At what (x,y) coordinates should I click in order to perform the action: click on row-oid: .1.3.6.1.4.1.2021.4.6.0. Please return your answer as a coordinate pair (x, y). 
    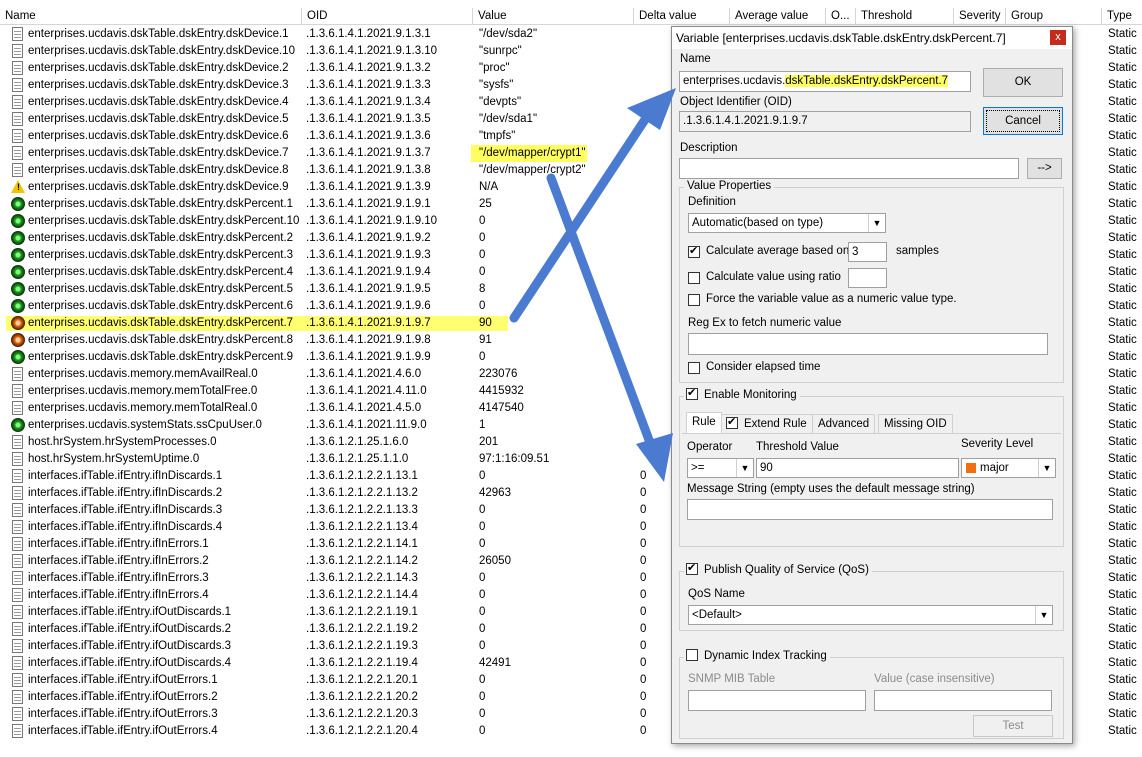
    Looking at the image, I should click on (364, 374).